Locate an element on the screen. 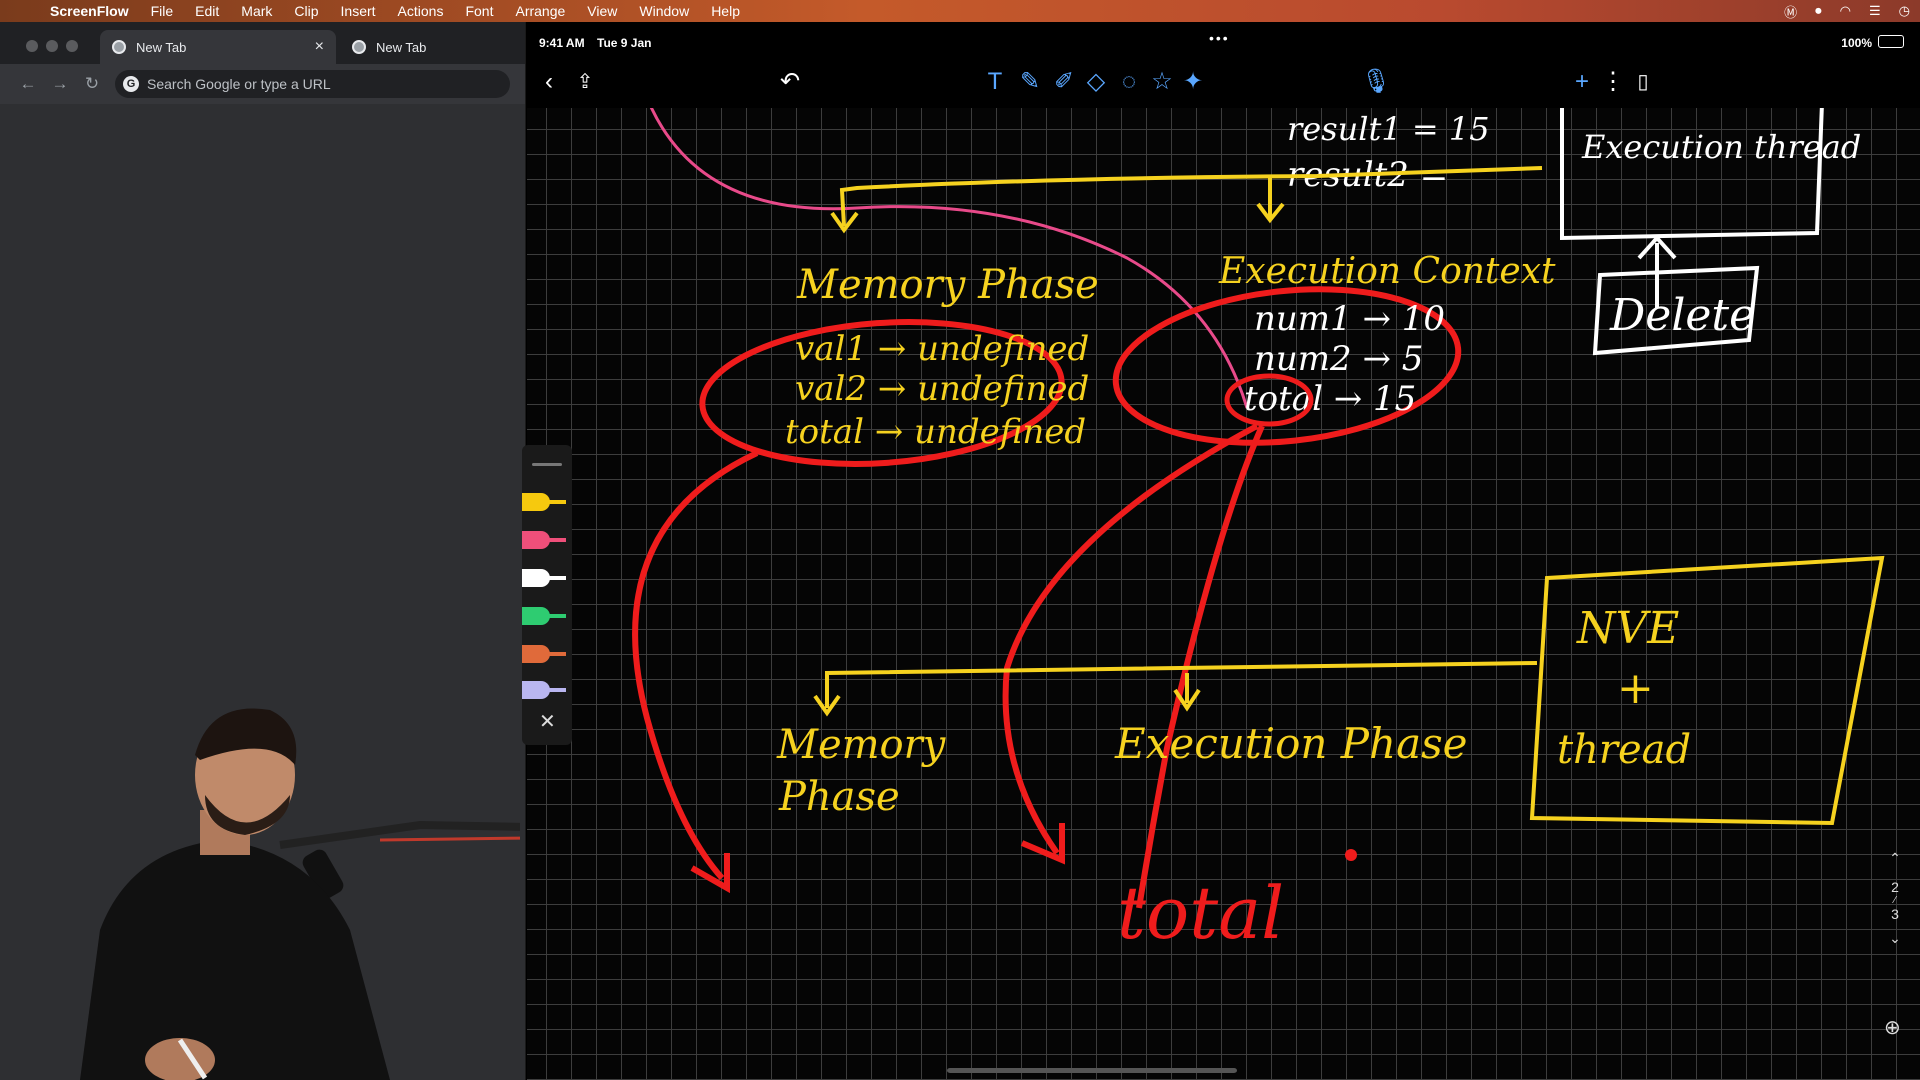  ipad-status-bar: 9:41 AM Tue 9 Jan ••• 100% is located at coordinates (1223, 42).